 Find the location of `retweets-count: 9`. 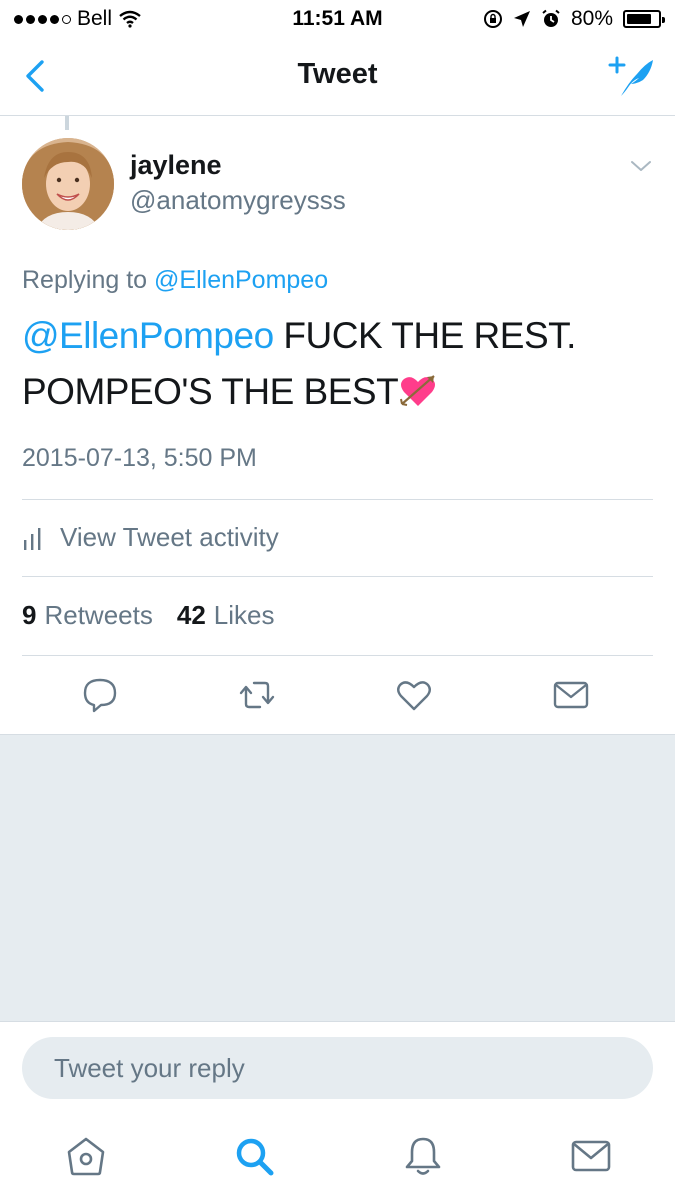

retweets-count: 9 is located at coordinates (29, 615).